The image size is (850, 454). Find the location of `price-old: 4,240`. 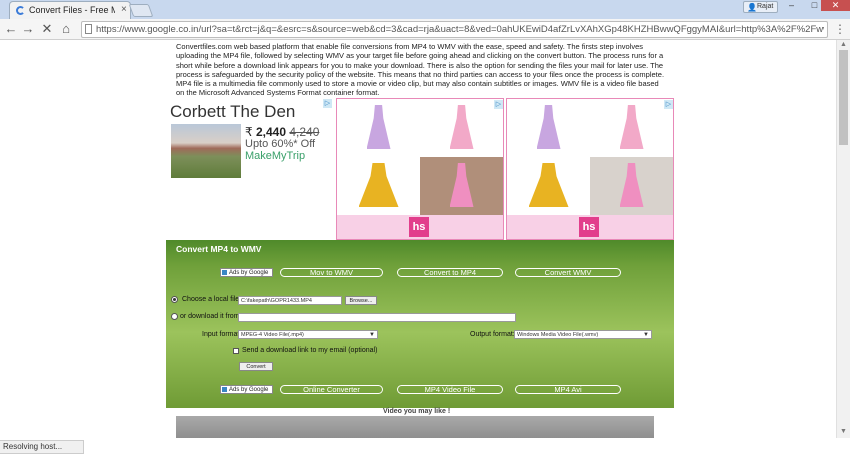

price-old: 4,240 is located at coordinates (304, 132).